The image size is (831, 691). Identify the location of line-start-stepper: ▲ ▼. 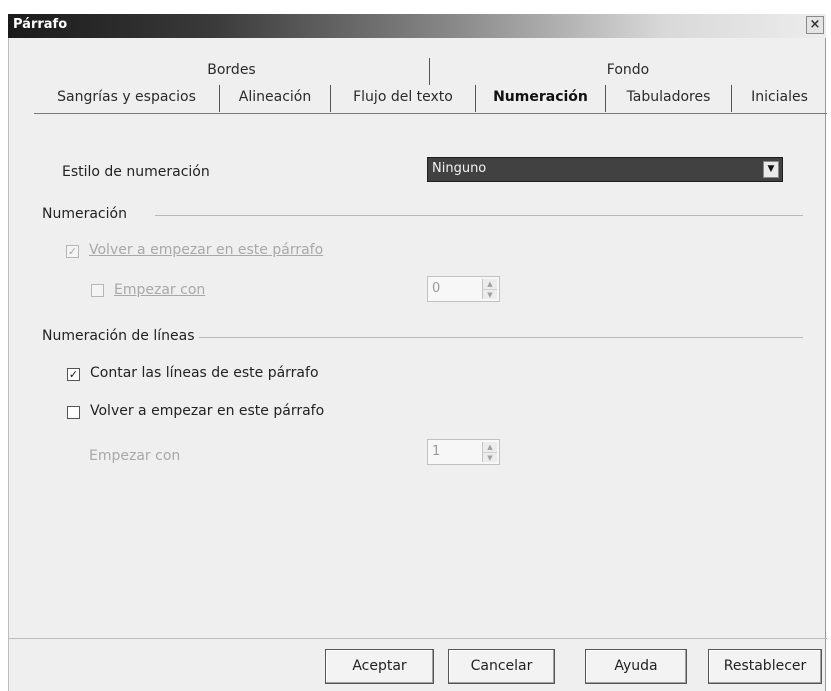
(489, 452).